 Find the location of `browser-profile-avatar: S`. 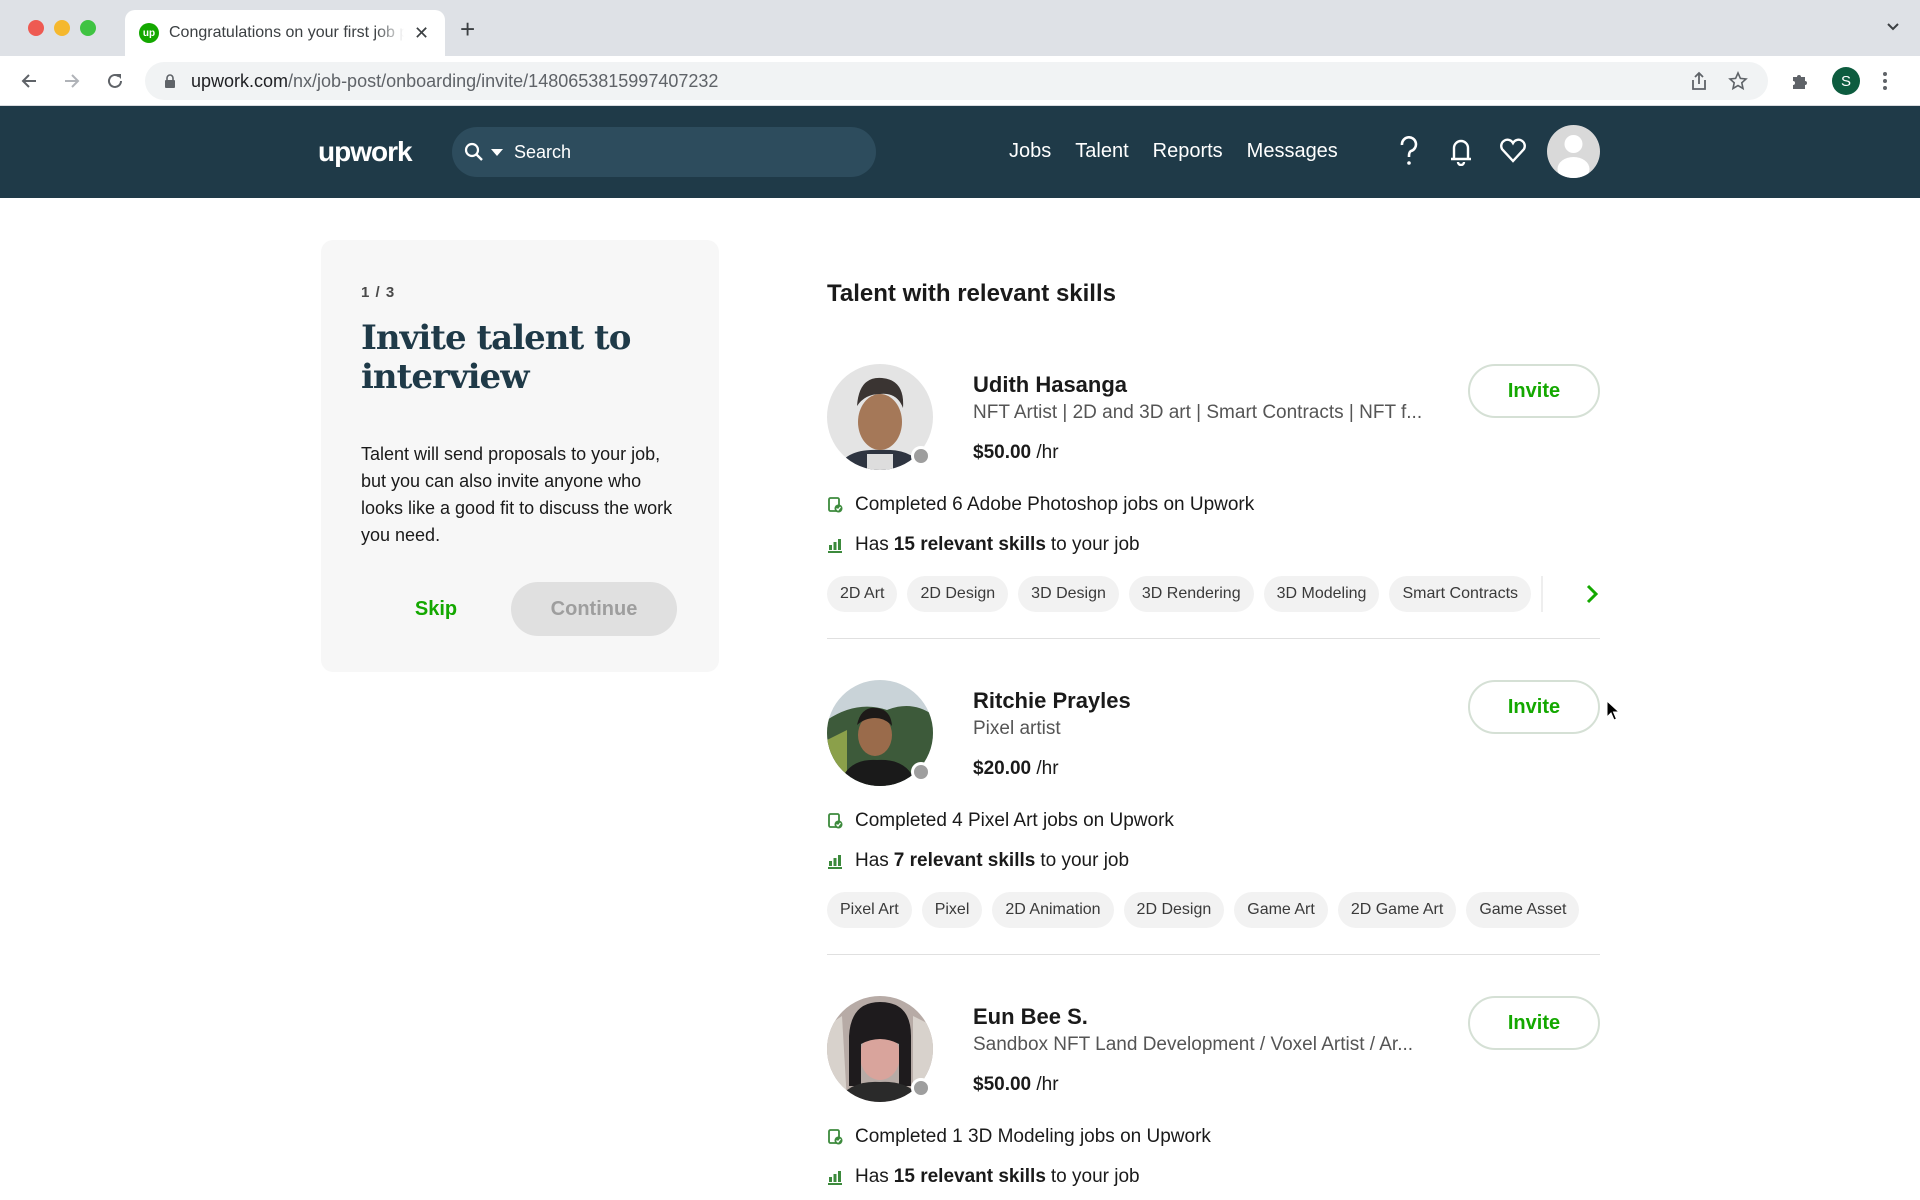

browser-profile-avatar: S is located at coordinates (1846, 81).